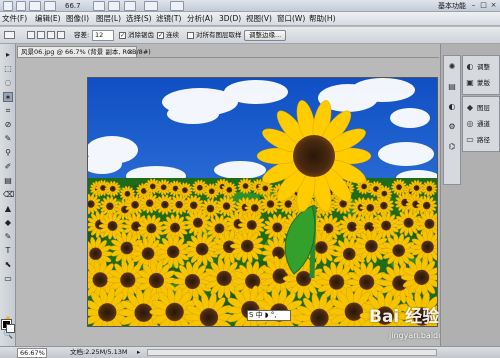 This screenshot has height=358, width=500. I want to click on status-menu-arrow: ▸, so click(138, 352).